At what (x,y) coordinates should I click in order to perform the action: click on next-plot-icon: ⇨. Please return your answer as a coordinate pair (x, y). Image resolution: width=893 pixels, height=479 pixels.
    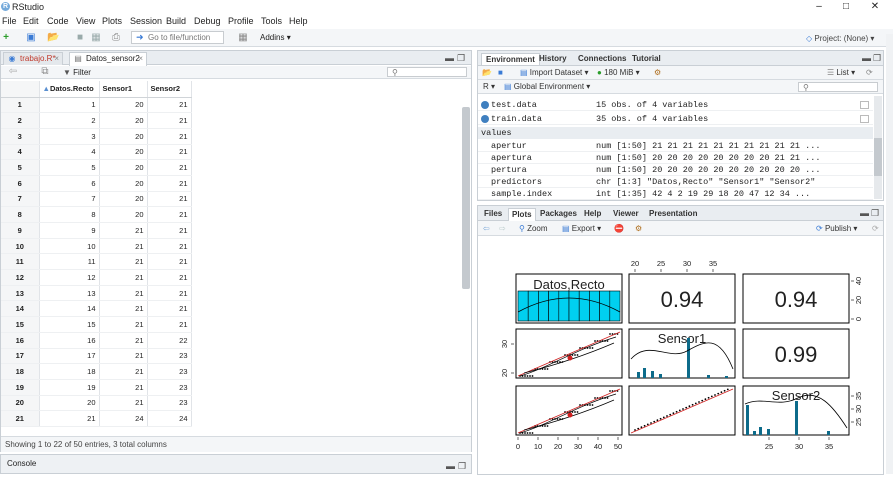
    Looking at the image, I should click on (502, 228).